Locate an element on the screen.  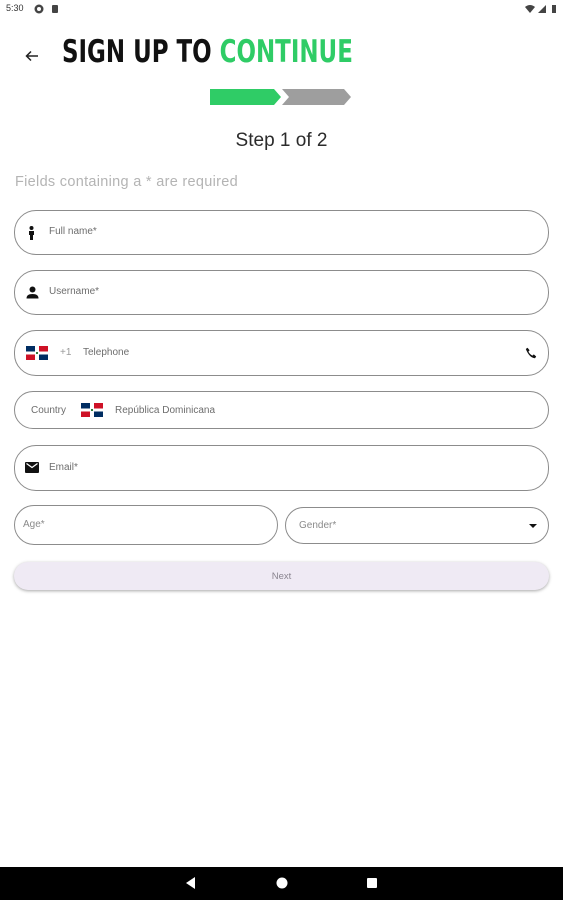
system-navigation-bar is located at coordinates (281, 883).